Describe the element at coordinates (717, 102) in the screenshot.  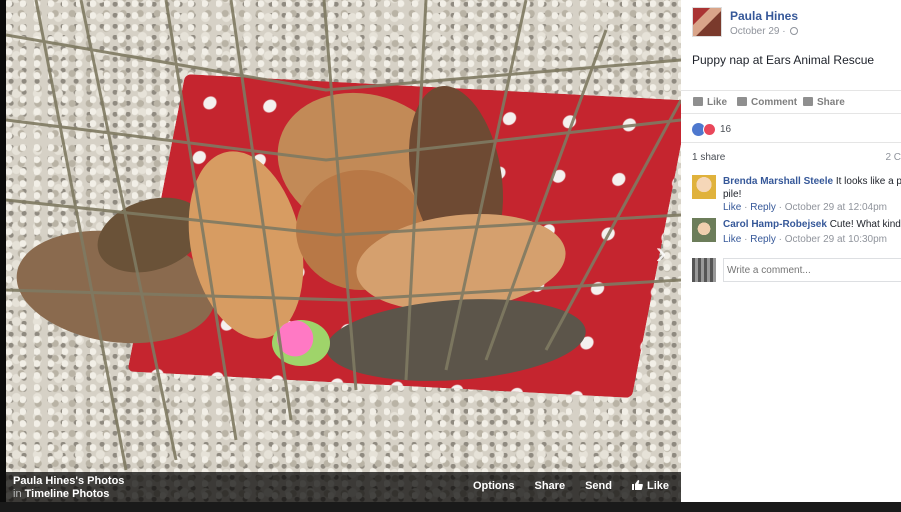
I see `post-like-label: Like` at that location.